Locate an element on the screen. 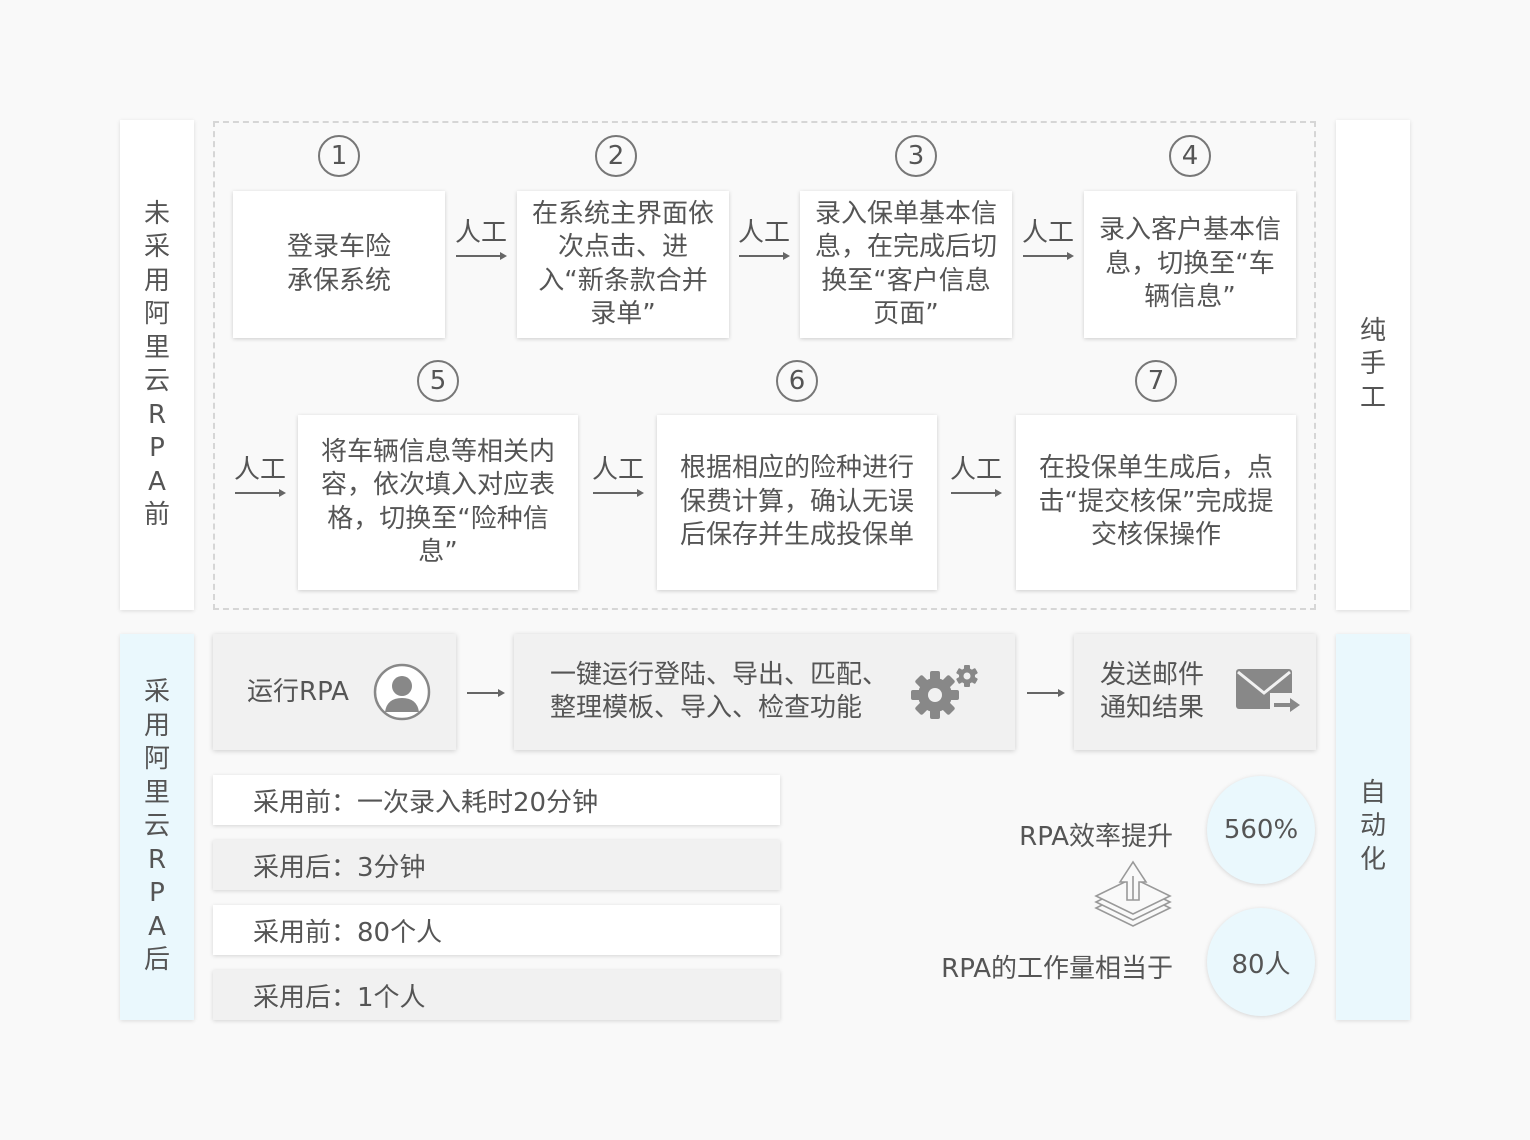 The height and width of the screenshot is (1140, 1530). mail-icon is located at coordinates (1268, 693).